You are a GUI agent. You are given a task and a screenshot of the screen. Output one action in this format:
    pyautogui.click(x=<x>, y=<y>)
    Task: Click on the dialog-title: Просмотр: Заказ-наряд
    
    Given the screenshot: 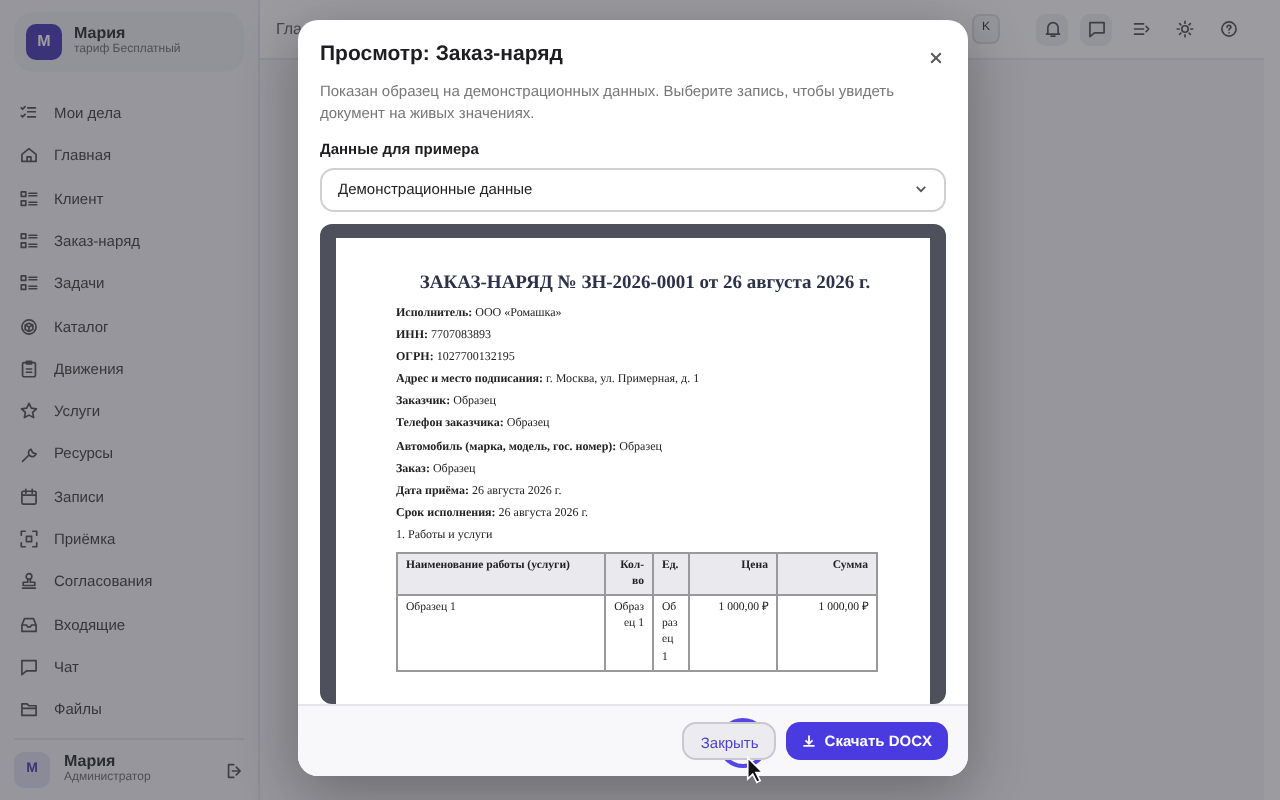 What is the action you would take?
    pyautogui.click(x=441, y=55)
    